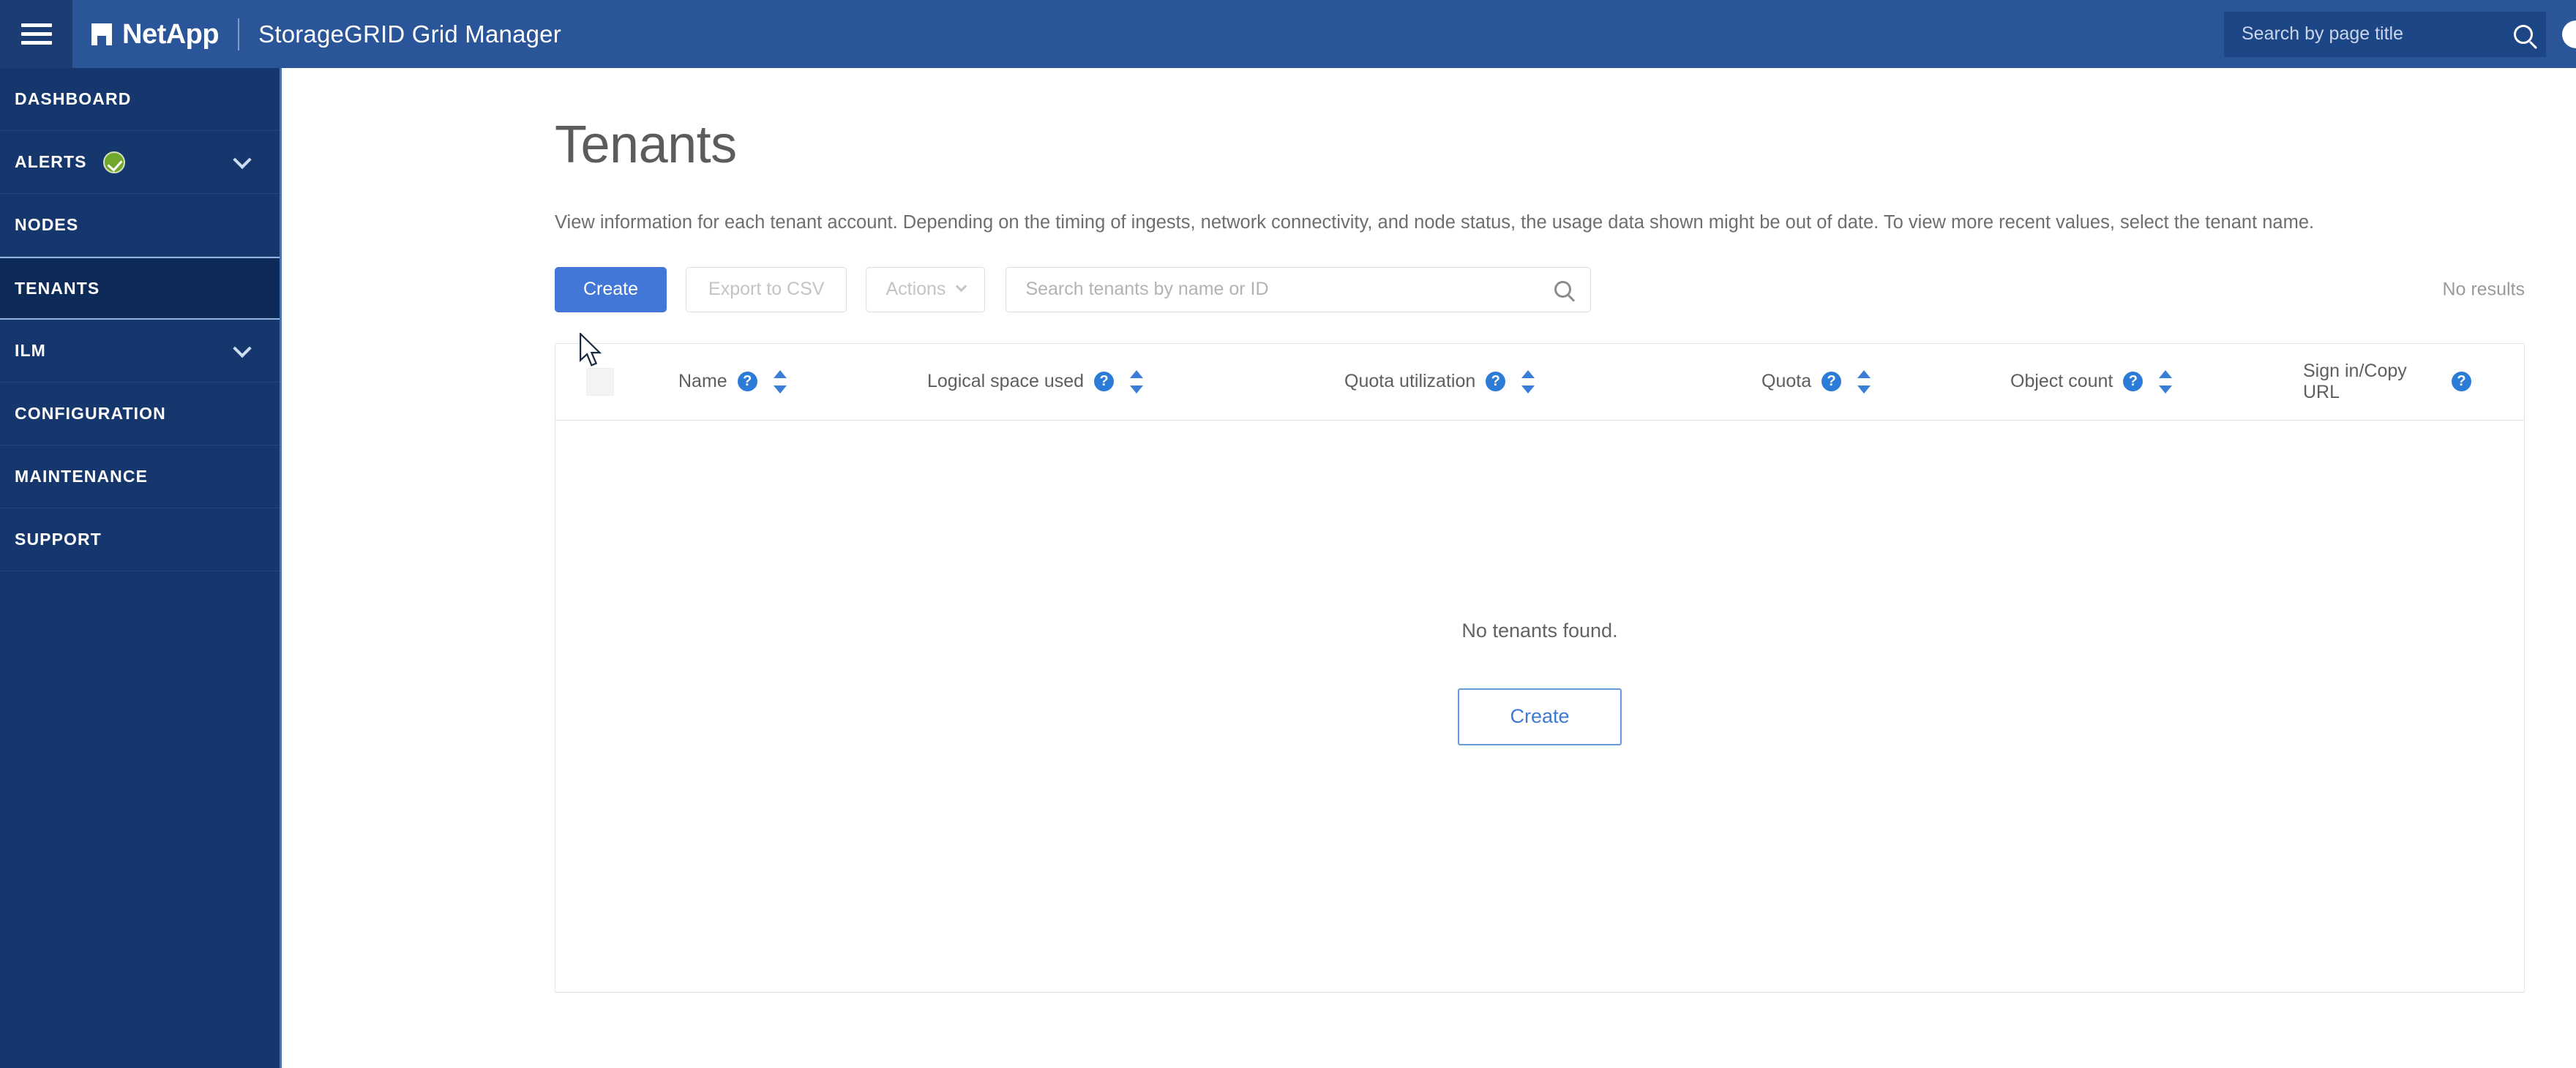 The width and height of the screenshot is (2576, 1068). Describe the element at coordinates (113, 162) in the screenshot. I see `ok-check-icon` at that location.